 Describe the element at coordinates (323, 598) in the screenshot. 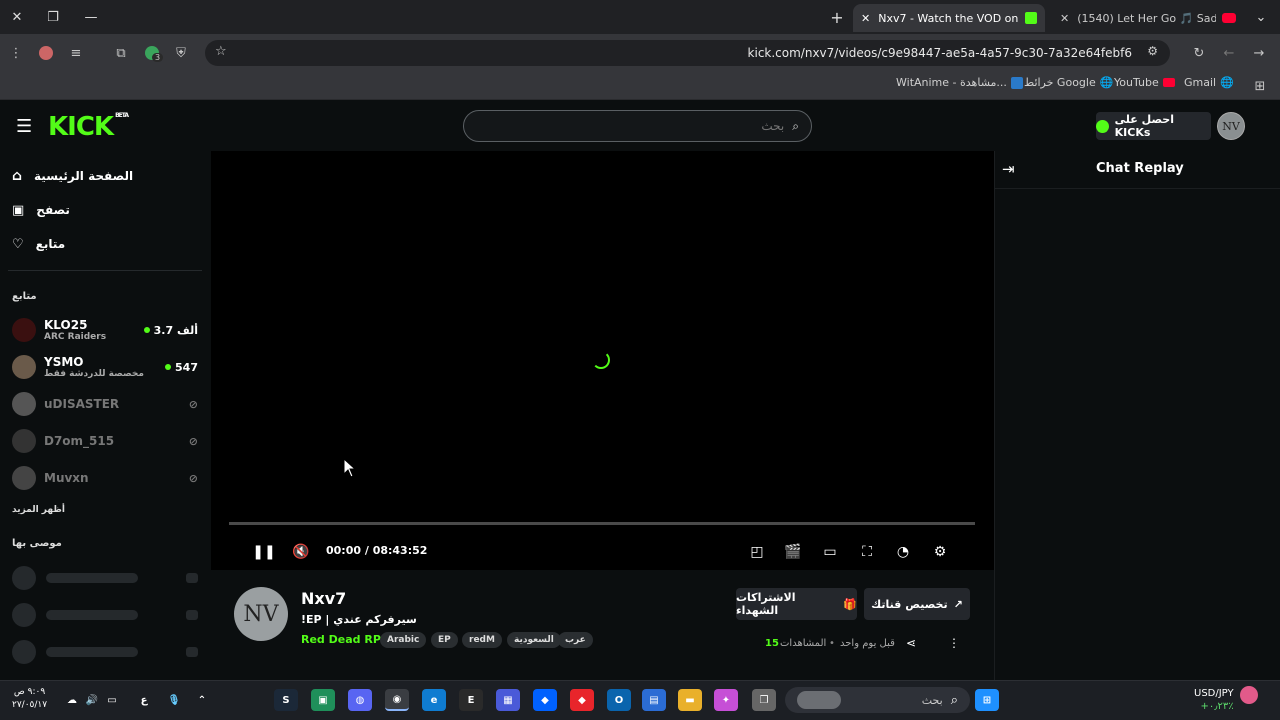

I see `channel-name: Nxv7` at that location.